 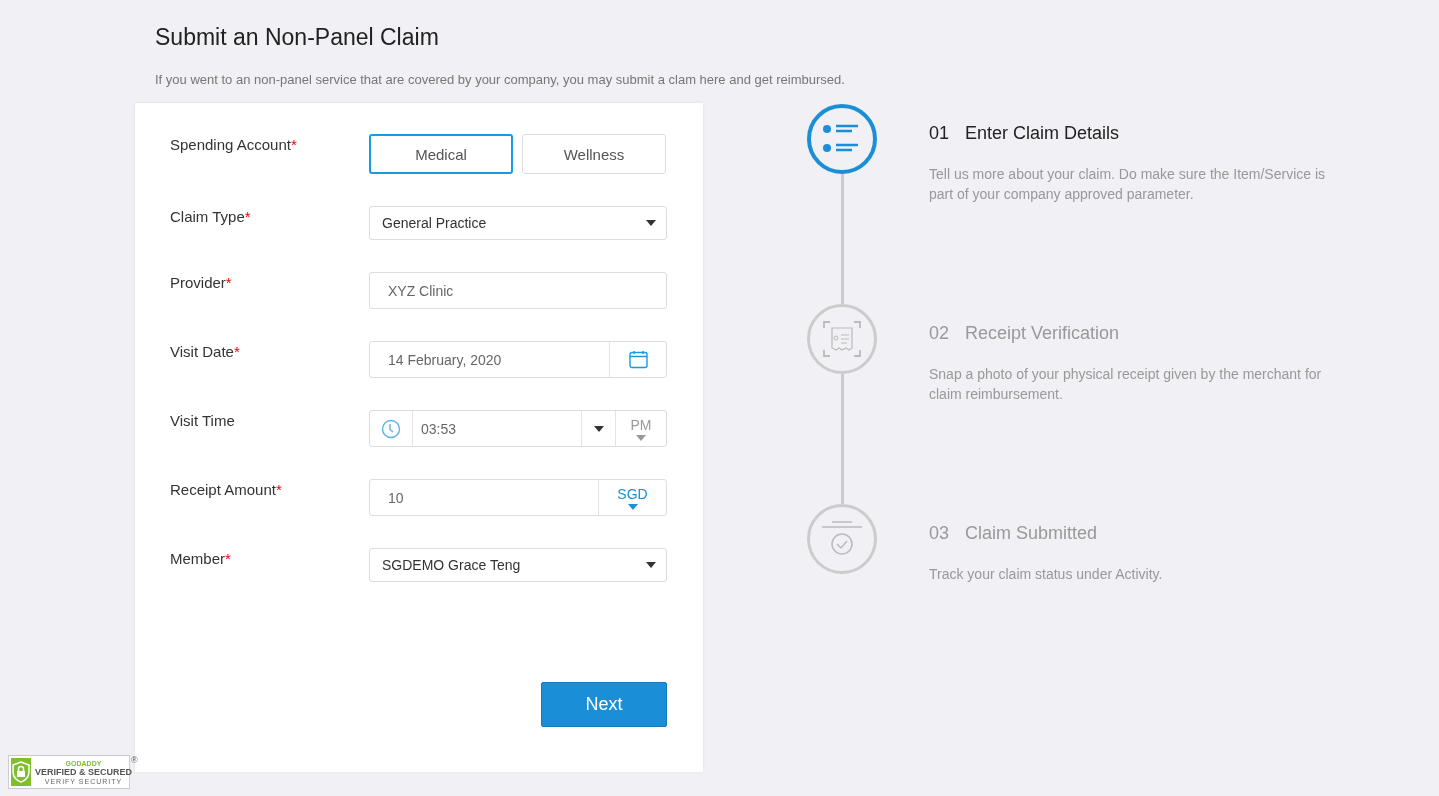 I want to click on receipt-scan-icon, so click(x=842, y=339).